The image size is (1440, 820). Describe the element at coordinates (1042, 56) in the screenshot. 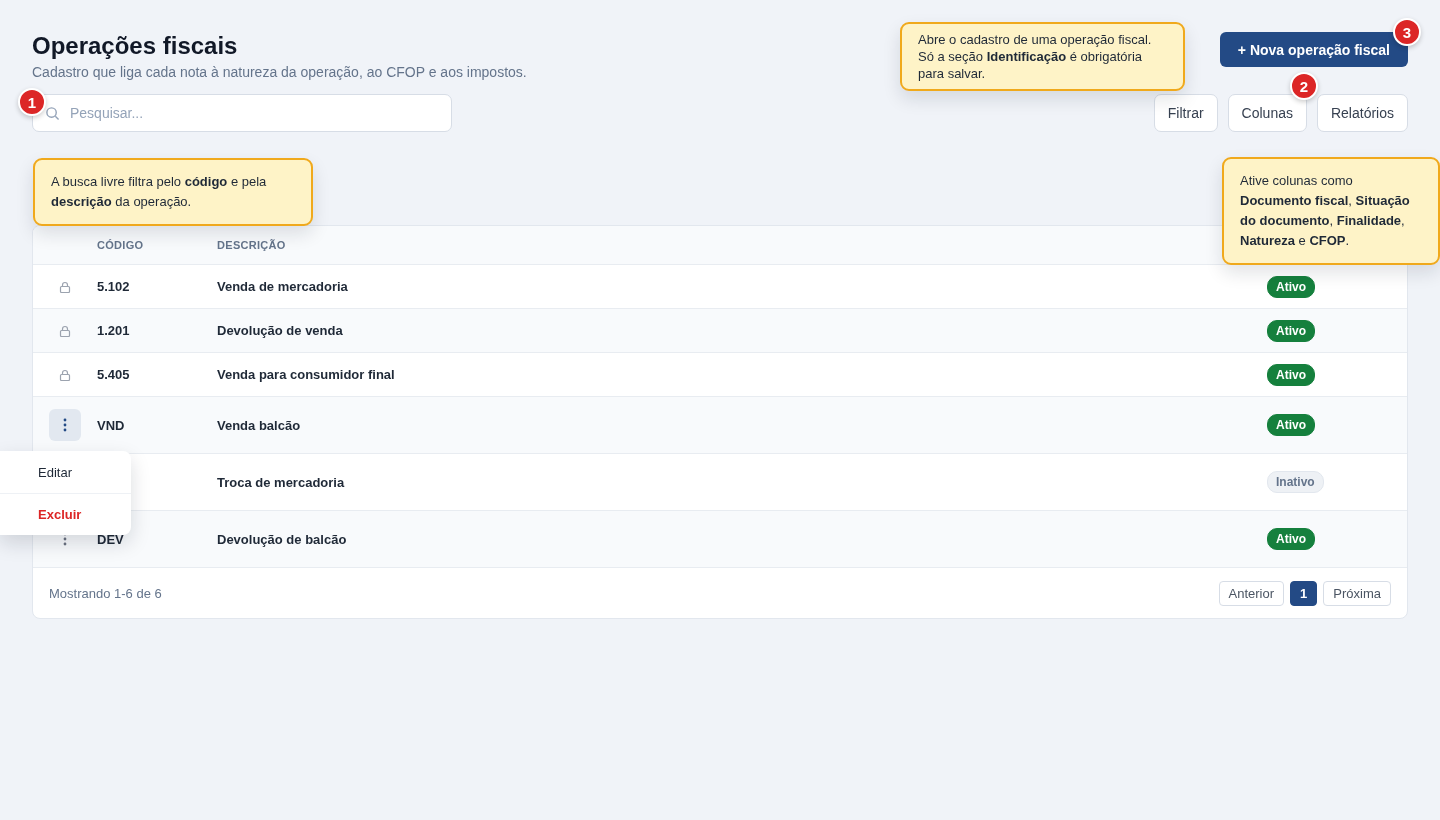

I see `callout-tooltip: Abre o cadastro de uma operação fiscal. Só a seção Identificação é obrigatória para salvar.` at that location.